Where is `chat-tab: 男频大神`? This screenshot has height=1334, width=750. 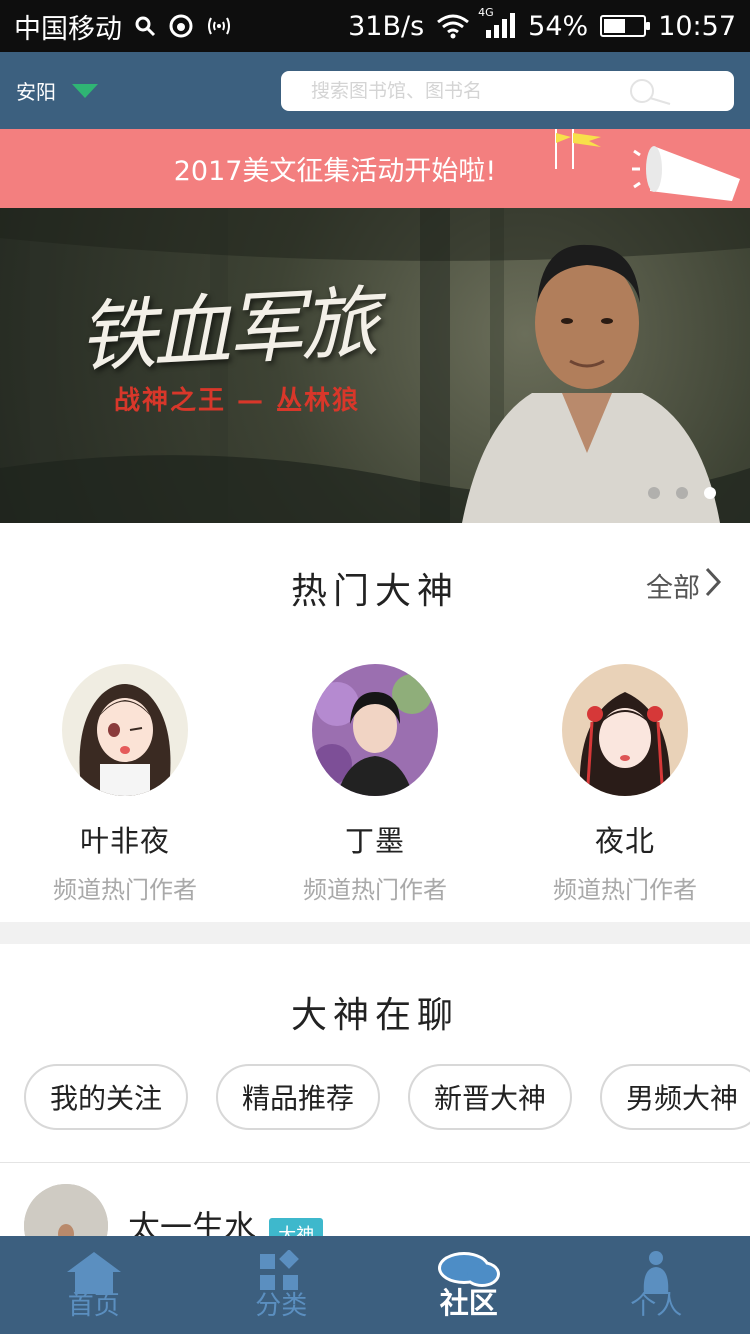
chat-tab: 男频大神 is located at coordinates (675, 1097).